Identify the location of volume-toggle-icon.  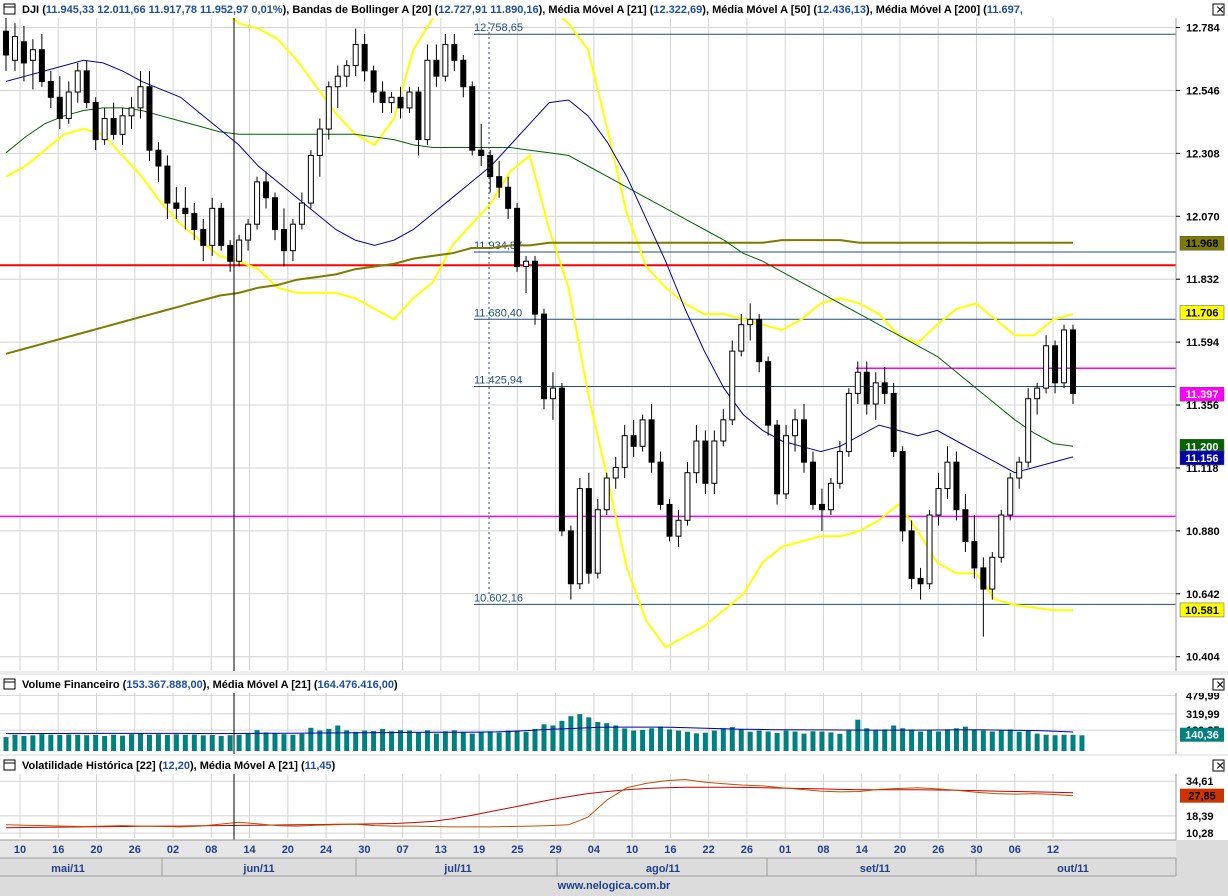
(9, 684).